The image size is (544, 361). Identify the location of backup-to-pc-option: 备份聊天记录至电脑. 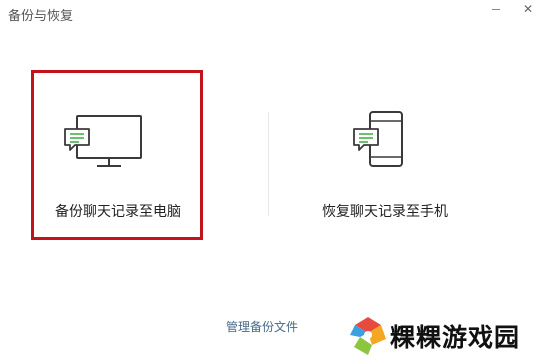
(118, 155).